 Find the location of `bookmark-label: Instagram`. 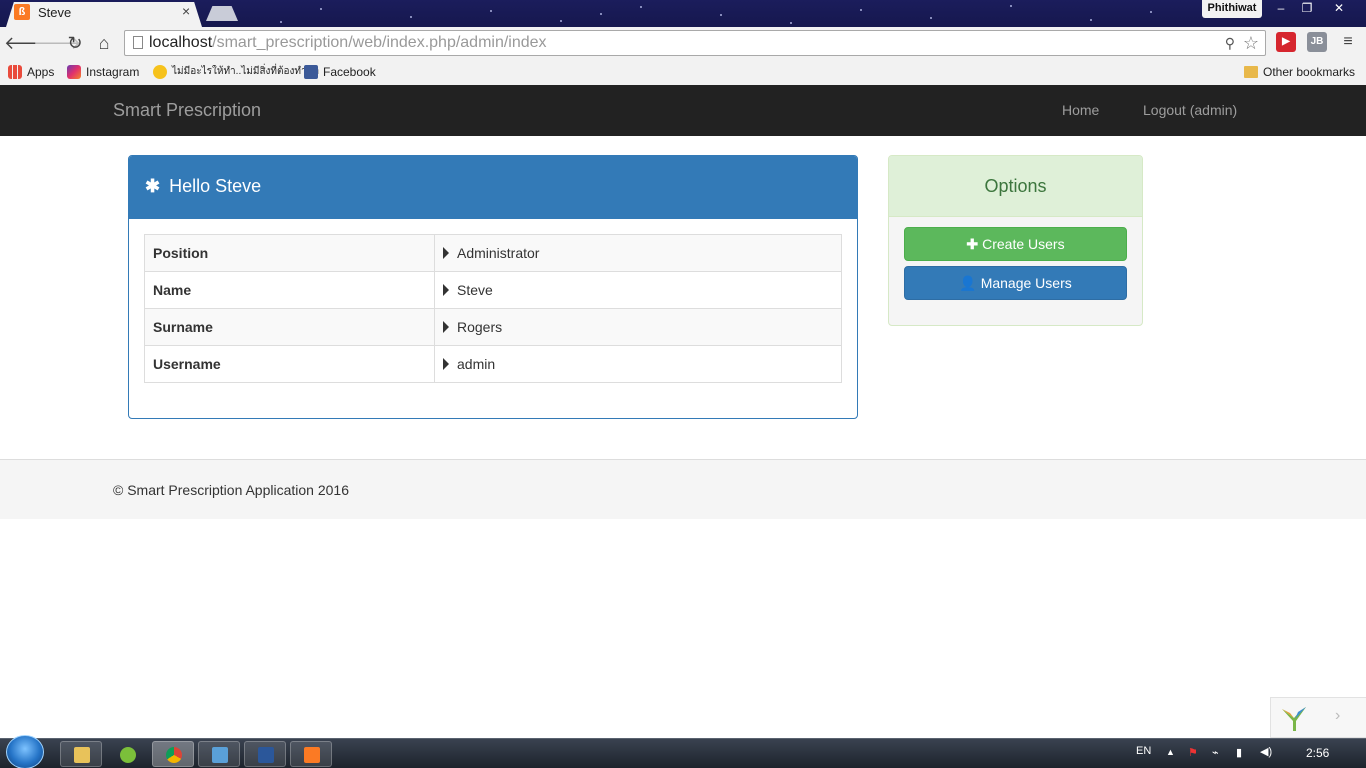

bookmark-label: Instagram is located at coordinates (113, 72).